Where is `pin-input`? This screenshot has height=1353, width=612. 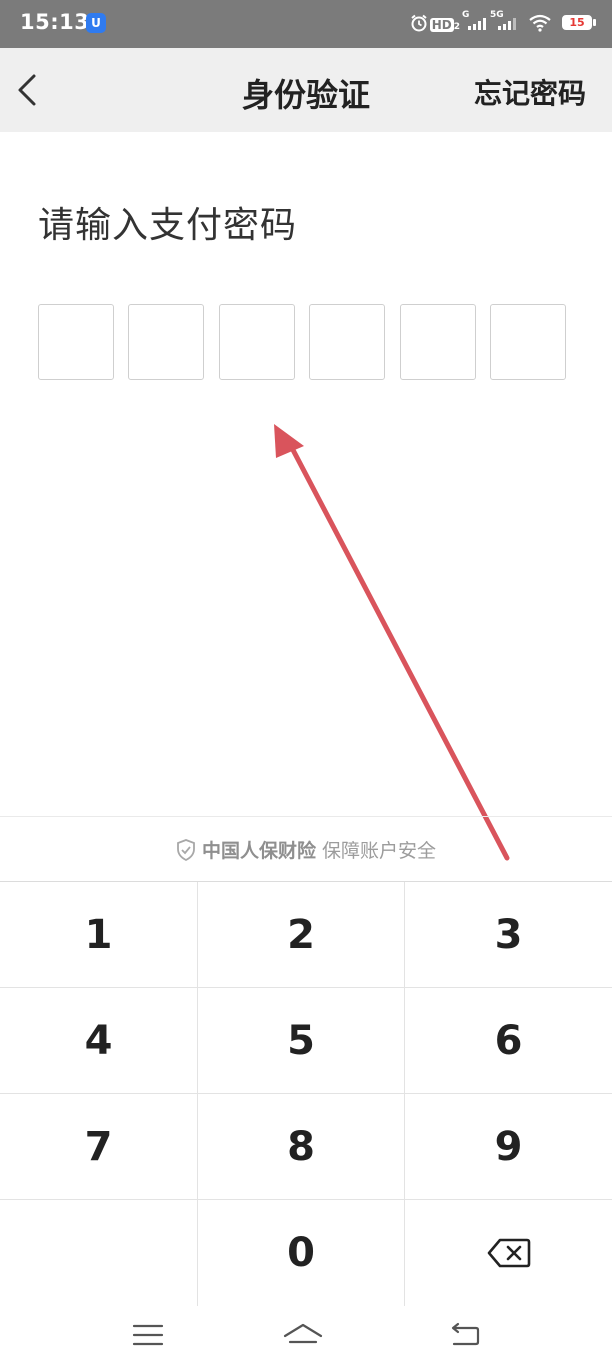
pin-input is located at coordinates (303, 343).